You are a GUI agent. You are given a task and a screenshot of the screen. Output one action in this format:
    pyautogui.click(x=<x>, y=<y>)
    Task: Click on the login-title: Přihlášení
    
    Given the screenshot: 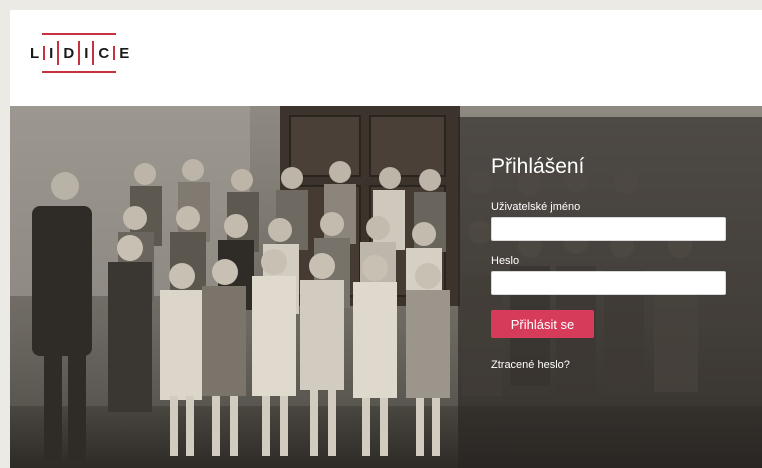 What is the action you would take?
    pyautogui.click(x=538, y=166)
    